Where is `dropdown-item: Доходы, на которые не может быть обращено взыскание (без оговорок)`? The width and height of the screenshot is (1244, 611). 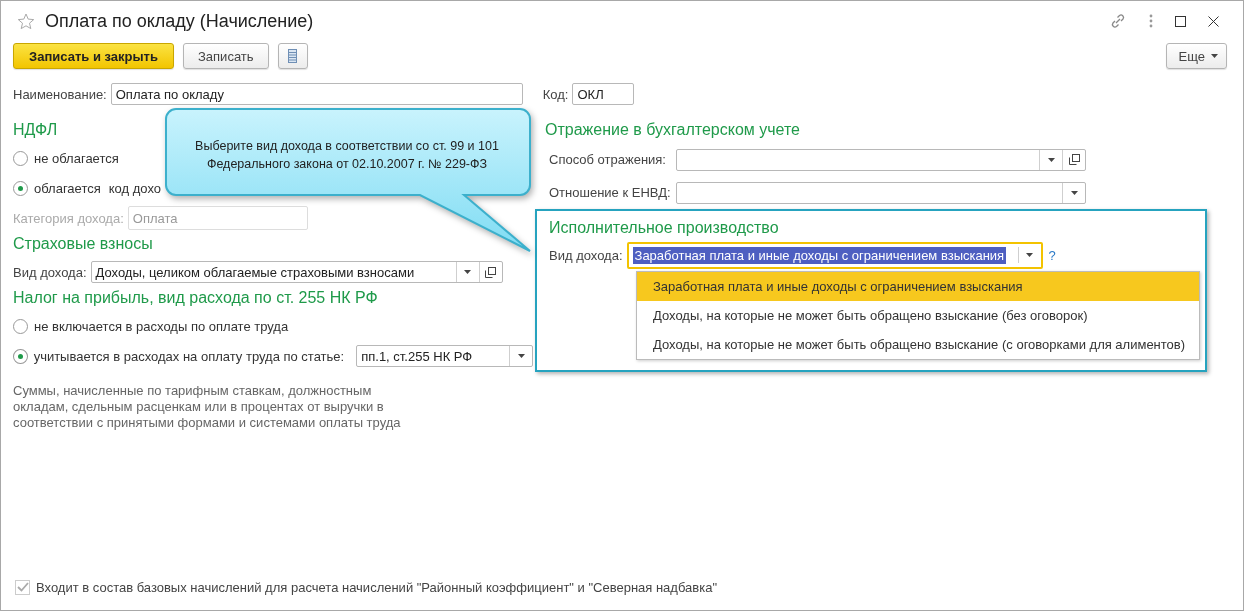
dropdown-item: Доходы, на которые не может быть обращено взыскание (без оговорок) is located at coordinates (918, 315).